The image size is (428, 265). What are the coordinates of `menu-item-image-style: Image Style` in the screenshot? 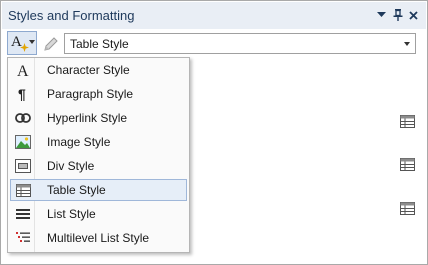 It's located at (98, 142).